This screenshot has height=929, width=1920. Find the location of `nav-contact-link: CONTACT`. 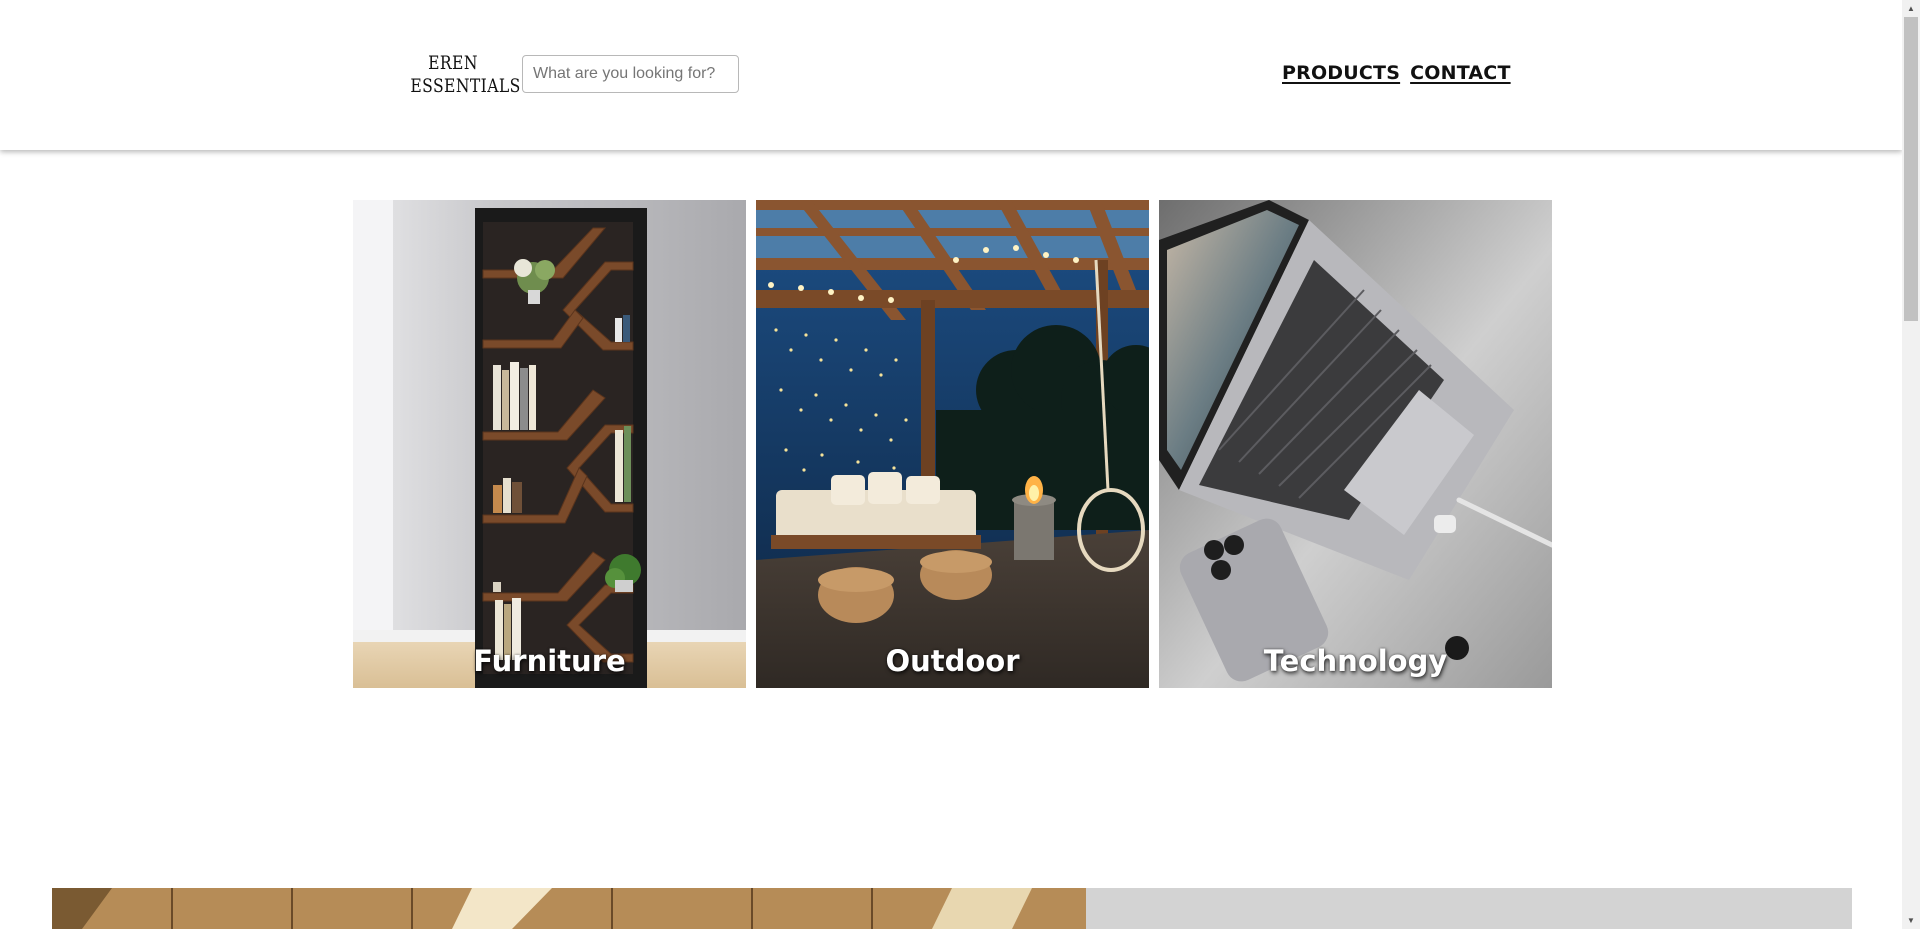

nav-contact-link: CONTACT is located at coordinates (1460, 73).